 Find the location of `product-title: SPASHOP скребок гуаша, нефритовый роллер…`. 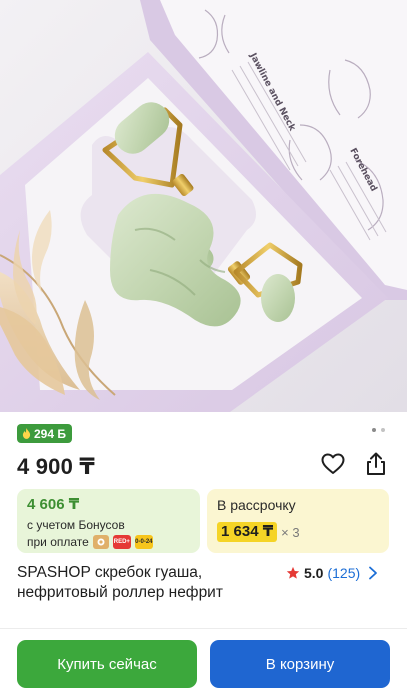

product-title: SPASHOP скребок гуаша, нефритовый роллер… is located at coordinates (120, 582).